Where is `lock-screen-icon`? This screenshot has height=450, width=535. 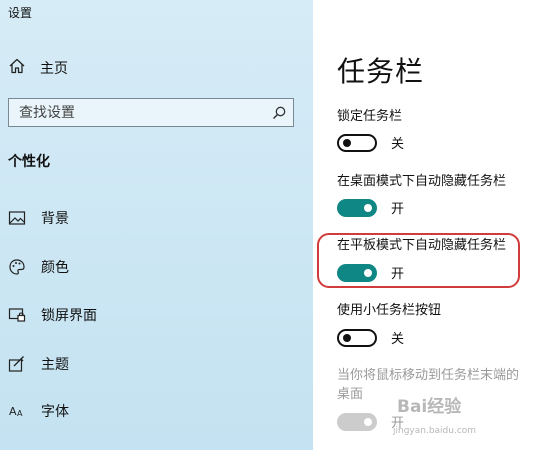 lock-screen-icon is located at coordinates (17, 315).